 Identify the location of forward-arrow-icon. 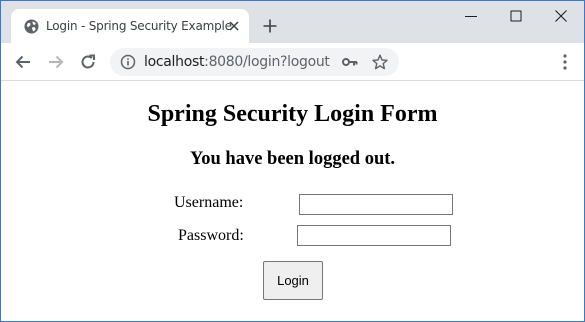
(56, 62).